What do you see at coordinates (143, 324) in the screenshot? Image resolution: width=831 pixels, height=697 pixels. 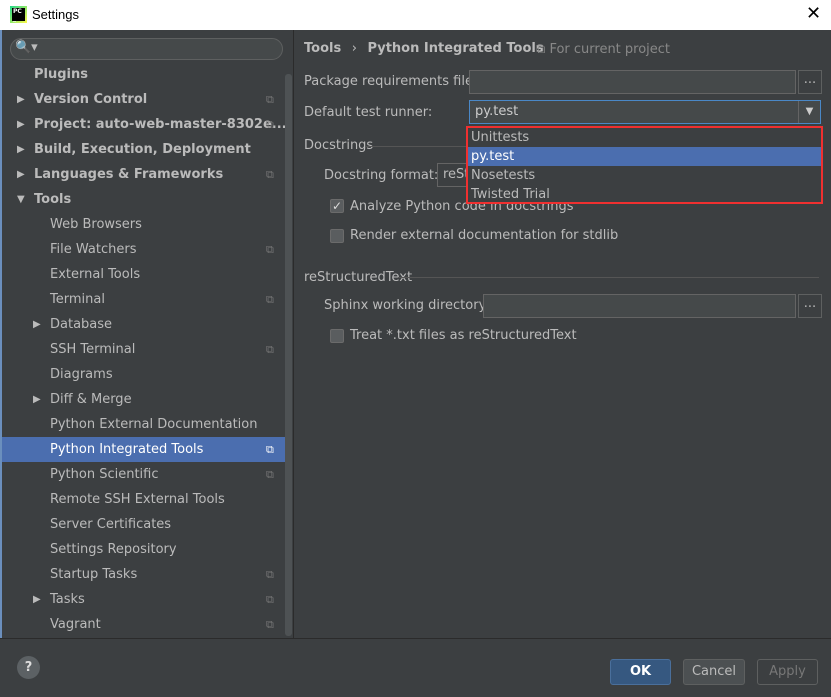 I see `sidebar-item: ▶ Database` at bounding box center [143, 324].